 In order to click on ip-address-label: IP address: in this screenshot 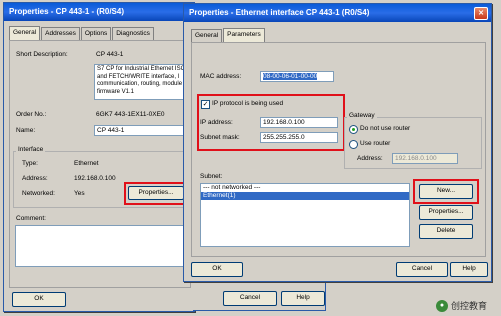, I will do `click(216, 122)`.